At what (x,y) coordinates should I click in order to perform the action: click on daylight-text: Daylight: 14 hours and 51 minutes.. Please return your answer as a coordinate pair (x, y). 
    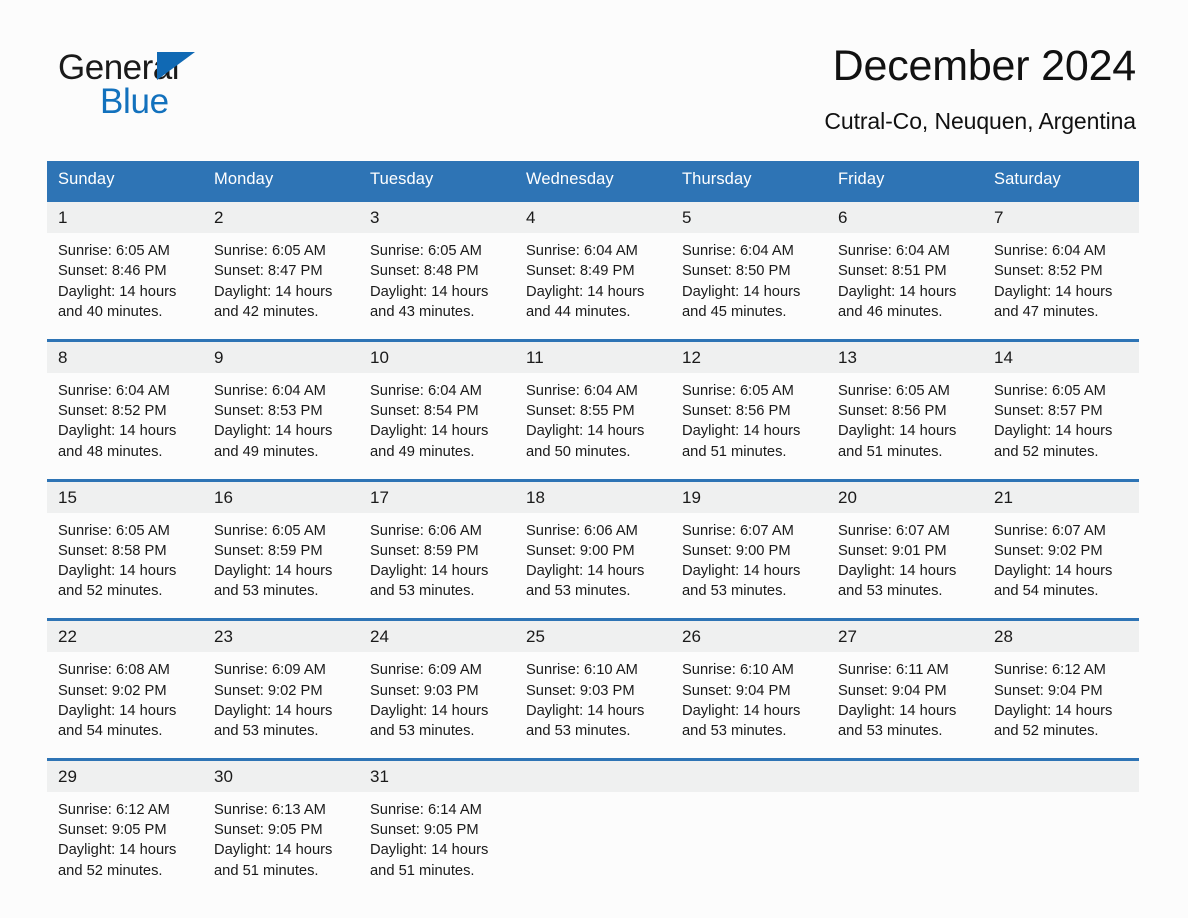
    Looking at the image, I should click on (429, 860).